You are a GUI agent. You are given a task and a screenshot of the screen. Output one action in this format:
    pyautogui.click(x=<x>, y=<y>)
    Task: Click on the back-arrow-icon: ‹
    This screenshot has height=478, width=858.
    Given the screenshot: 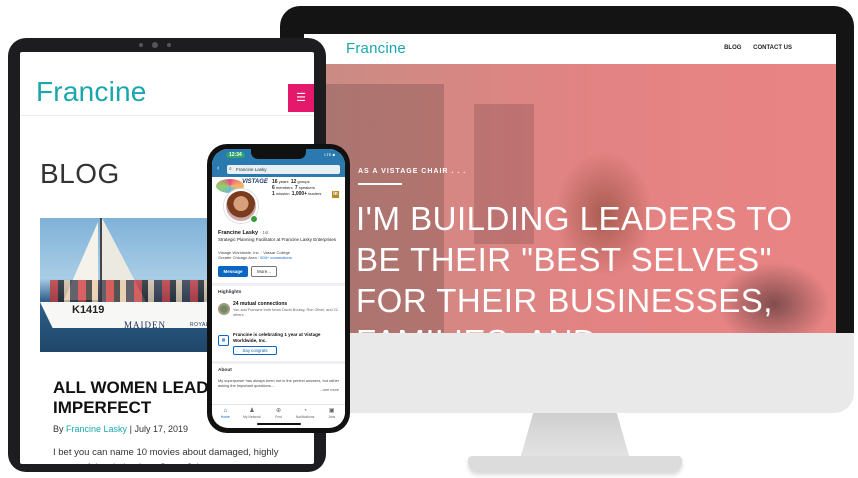 What is the action you would take?
    pyautogui.click(x=218, y=168)
    